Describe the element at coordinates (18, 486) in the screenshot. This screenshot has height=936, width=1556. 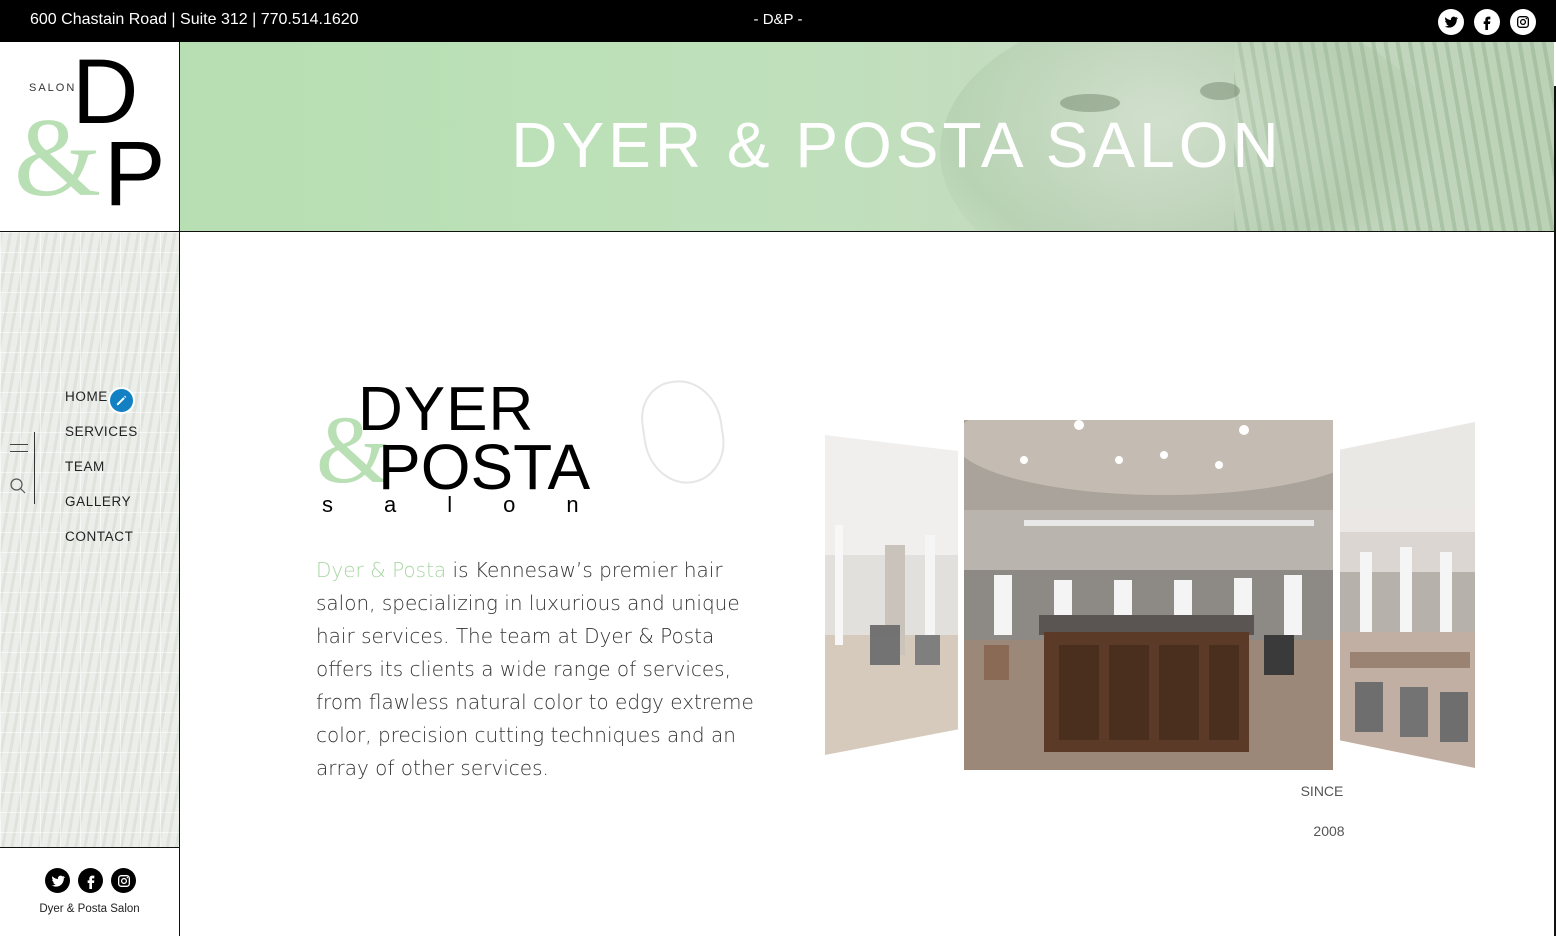
I see `search-icon` at that location.